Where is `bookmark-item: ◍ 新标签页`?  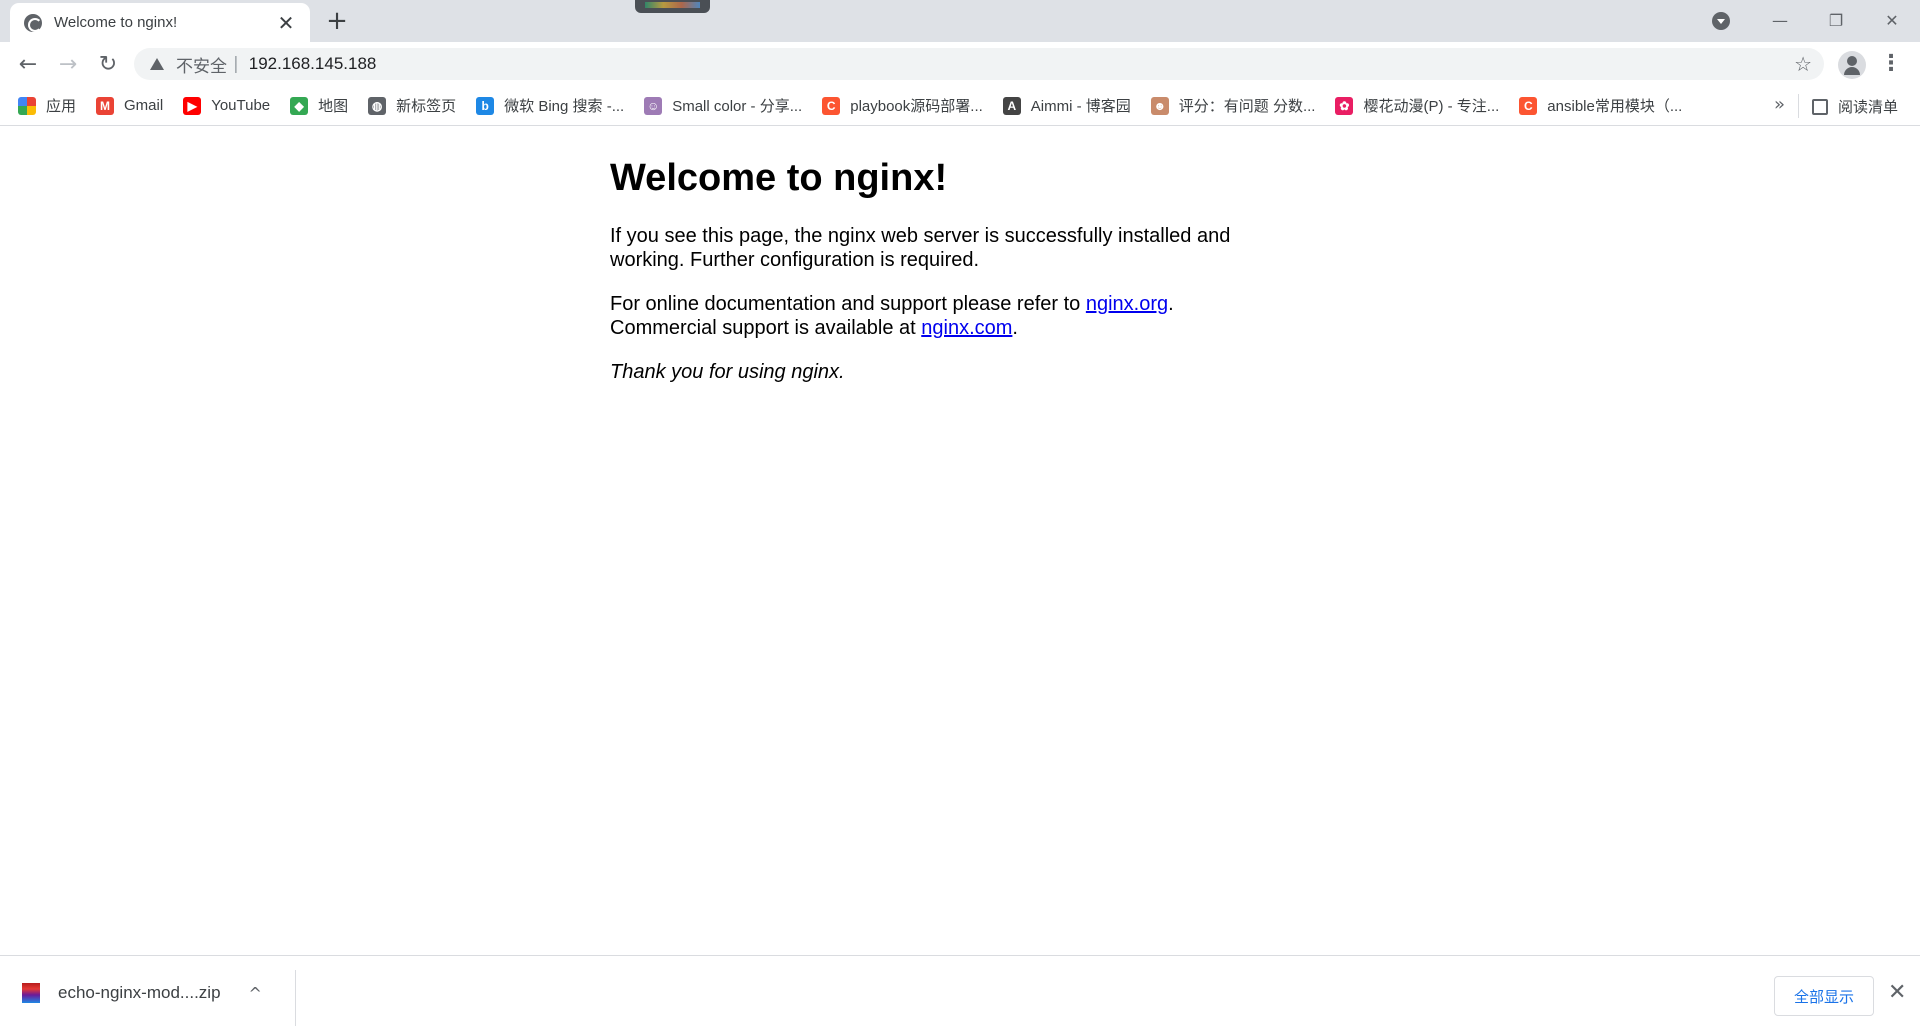 bookmark-item: ◍ 新标签页 is located at coordinates (412, 105).